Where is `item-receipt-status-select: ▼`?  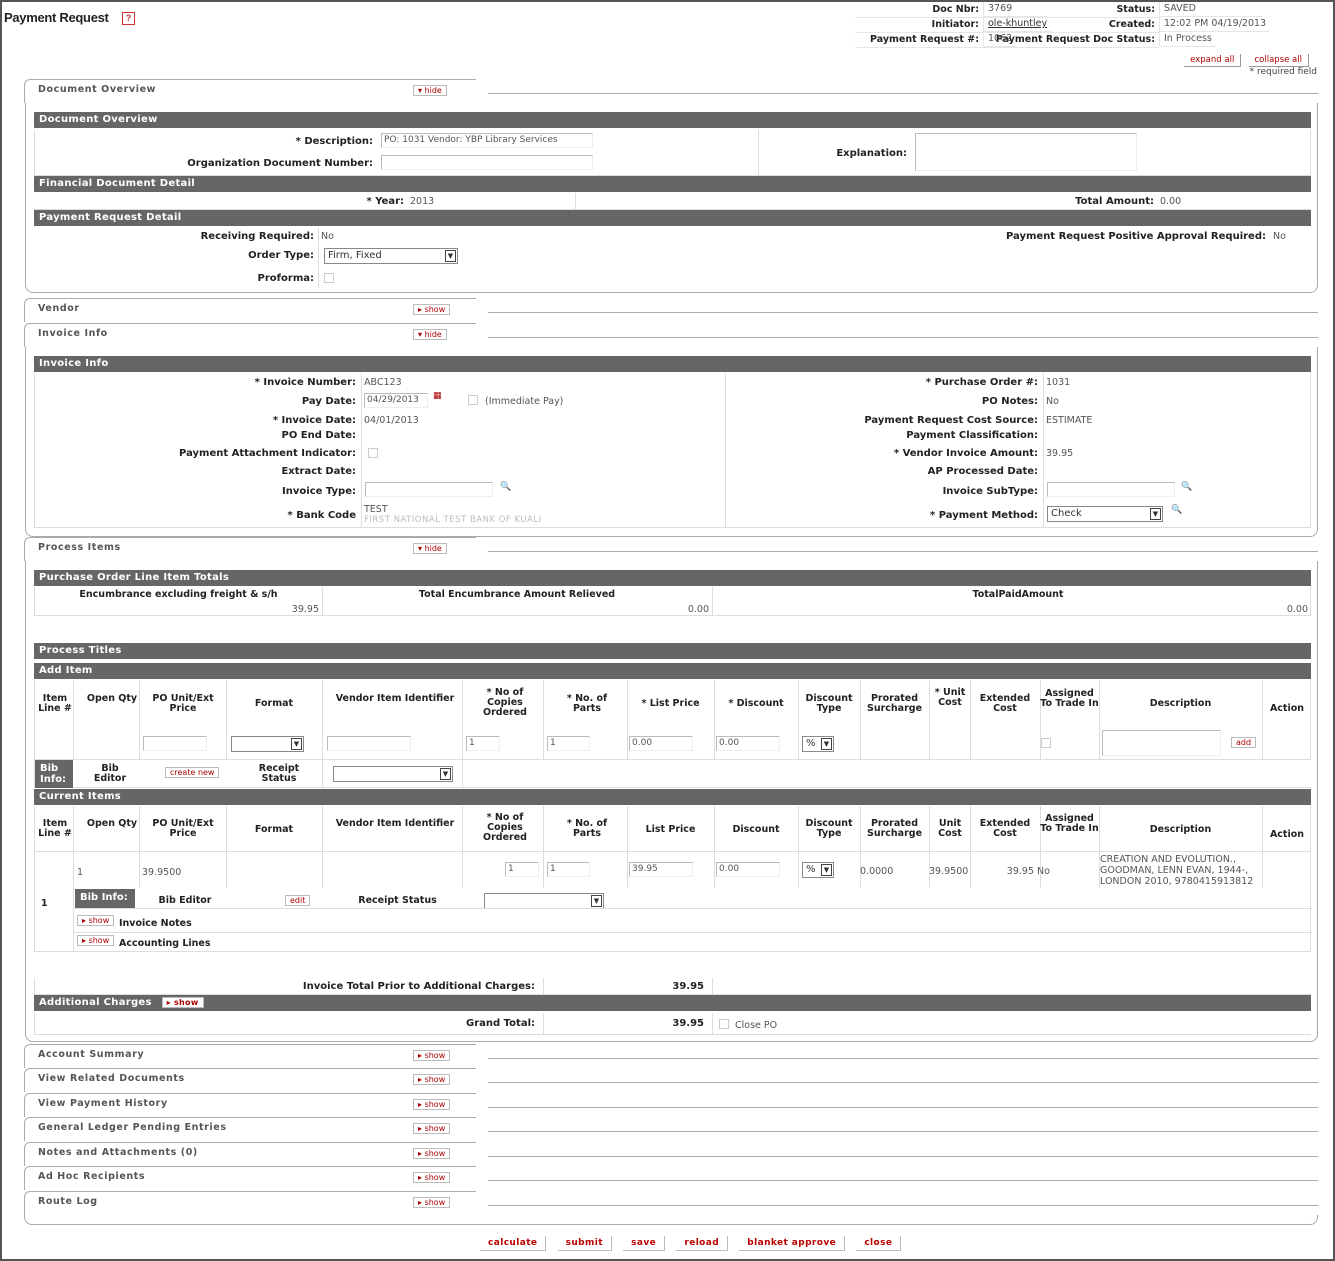 item-receipt-status-select: ▼ is located at coordinates (544, 901).